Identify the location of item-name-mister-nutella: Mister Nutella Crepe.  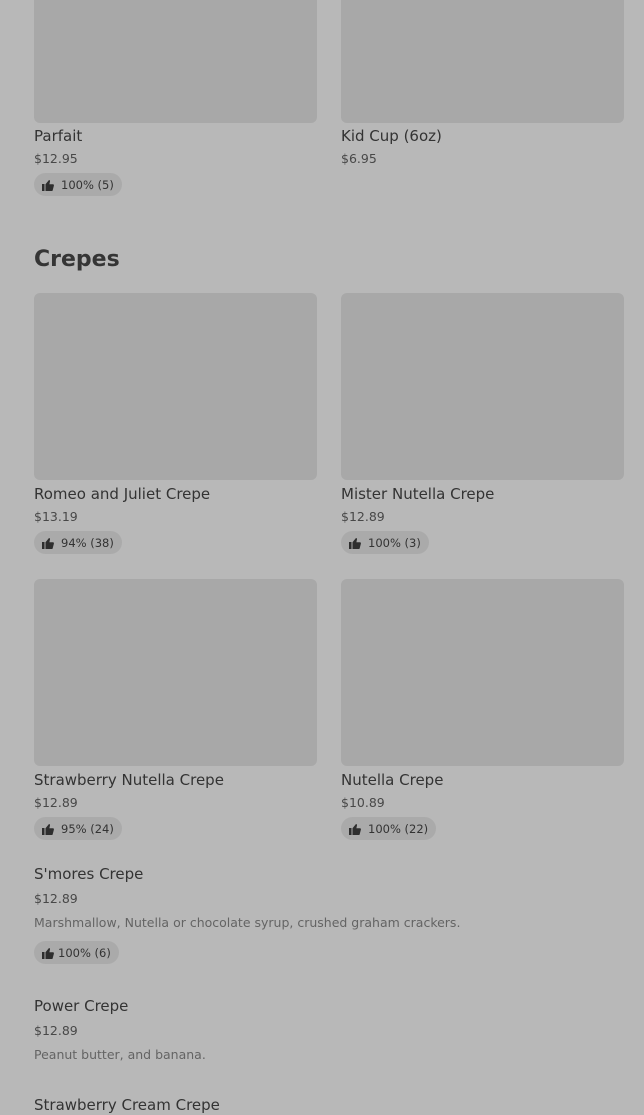
(417, 494).